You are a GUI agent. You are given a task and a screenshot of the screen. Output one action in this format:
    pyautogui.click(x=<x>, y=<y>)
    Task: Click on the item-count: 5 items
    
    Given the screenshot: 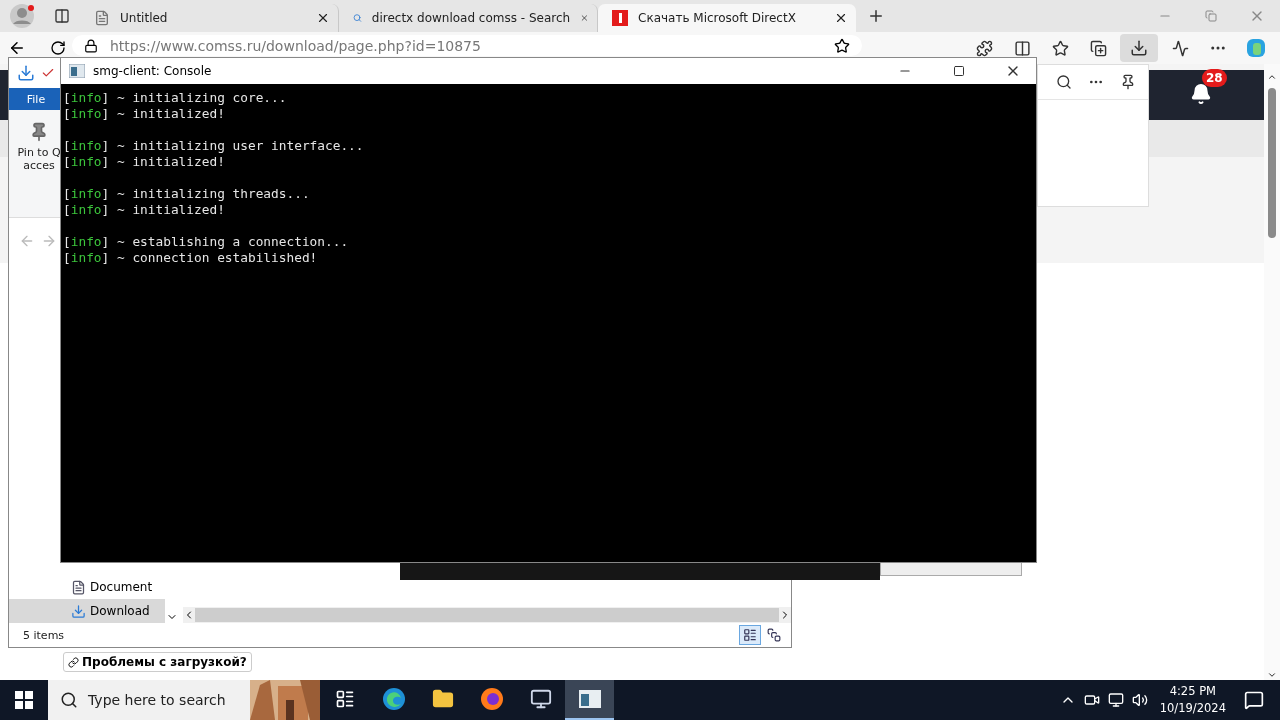 What is the action you would take?
    pyautogui.click(x=44, y=635)
    